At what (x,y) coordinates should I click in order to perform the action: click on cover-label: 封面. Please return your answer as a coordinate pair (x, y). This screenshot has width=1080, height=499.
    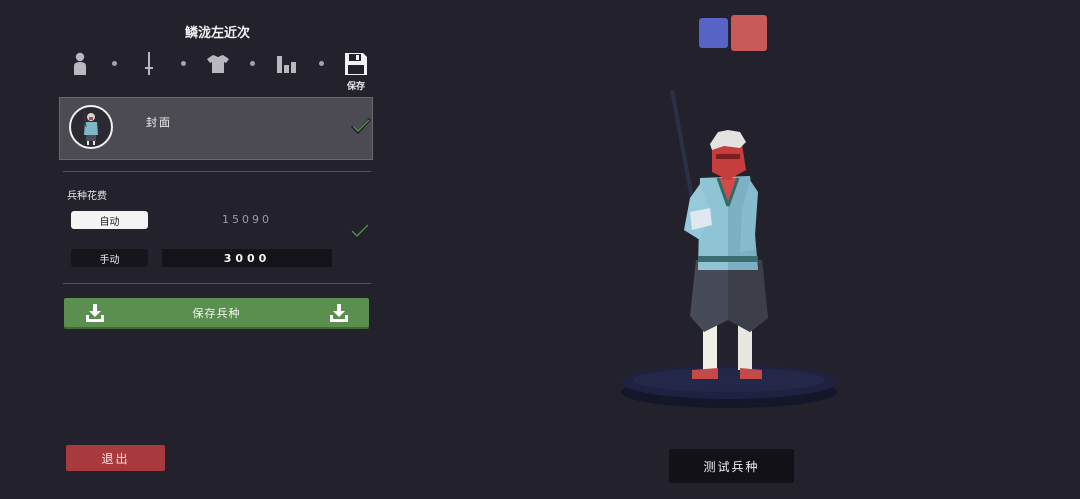
    Looking at the image, I should click on (159, 122).